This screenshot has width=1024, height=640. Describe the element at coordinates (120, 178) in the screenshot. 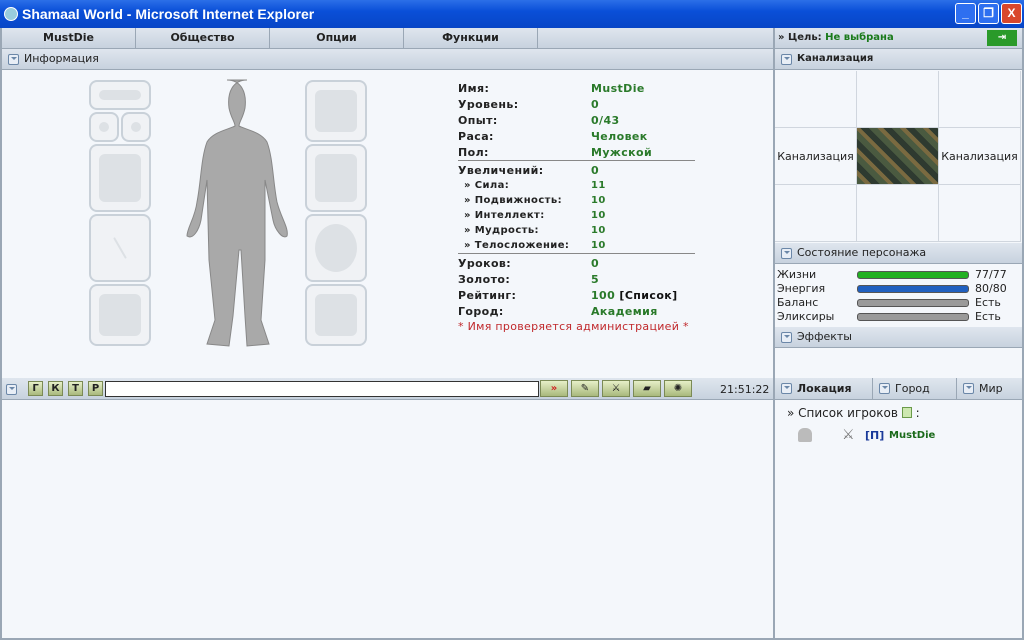

I see `armor-slot` at that location.